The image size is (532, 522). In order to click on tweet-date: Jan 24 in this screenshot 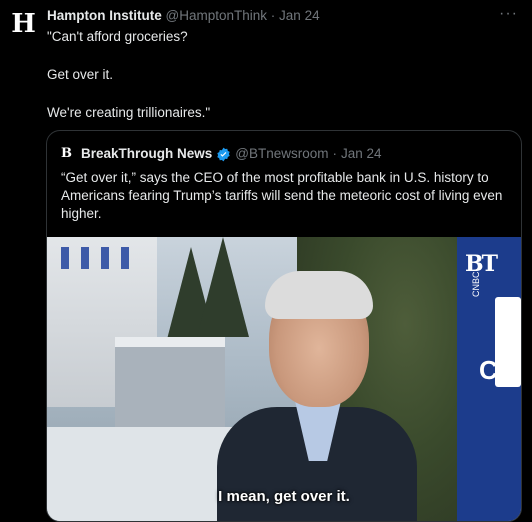, I will do `click(299, 15)`.